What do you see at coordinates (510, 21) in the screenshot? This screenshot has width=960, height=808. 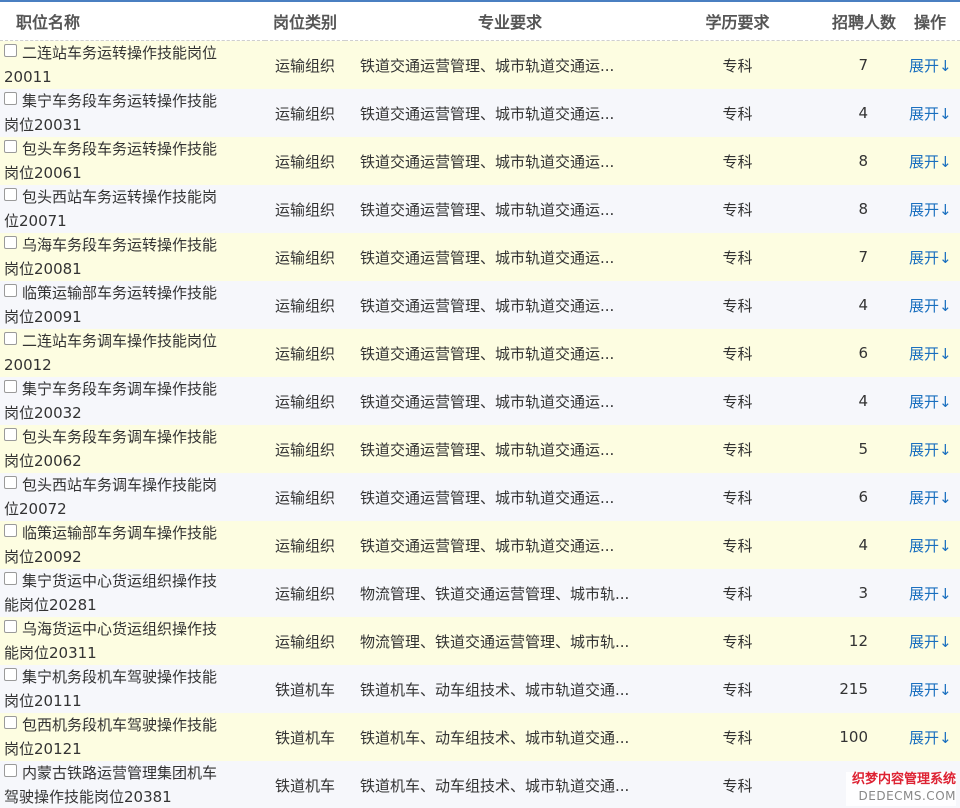 I see `column-header-major: 专业要求` at bounding box center [510, 21].